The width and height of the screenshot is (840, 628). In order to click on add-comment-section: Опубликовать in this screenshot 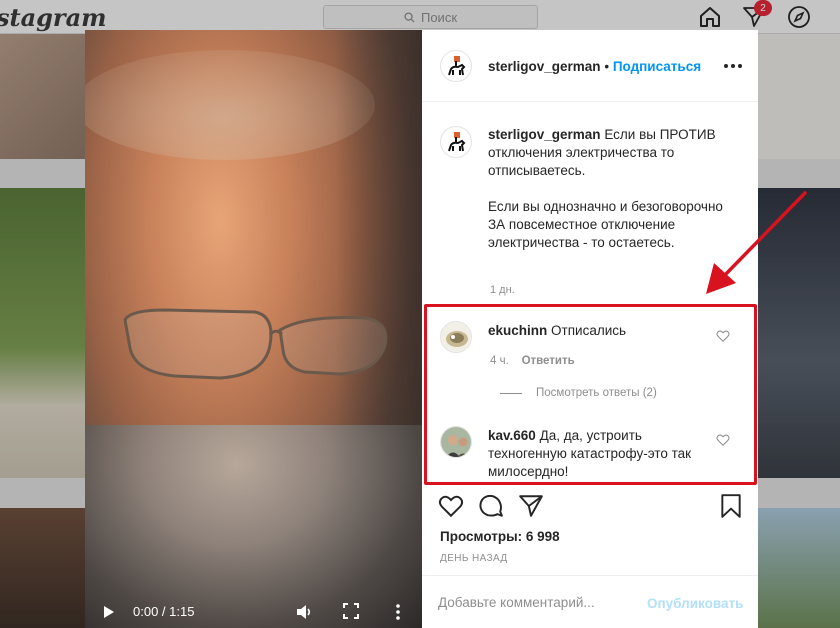, I will do `click(590, 601)`.